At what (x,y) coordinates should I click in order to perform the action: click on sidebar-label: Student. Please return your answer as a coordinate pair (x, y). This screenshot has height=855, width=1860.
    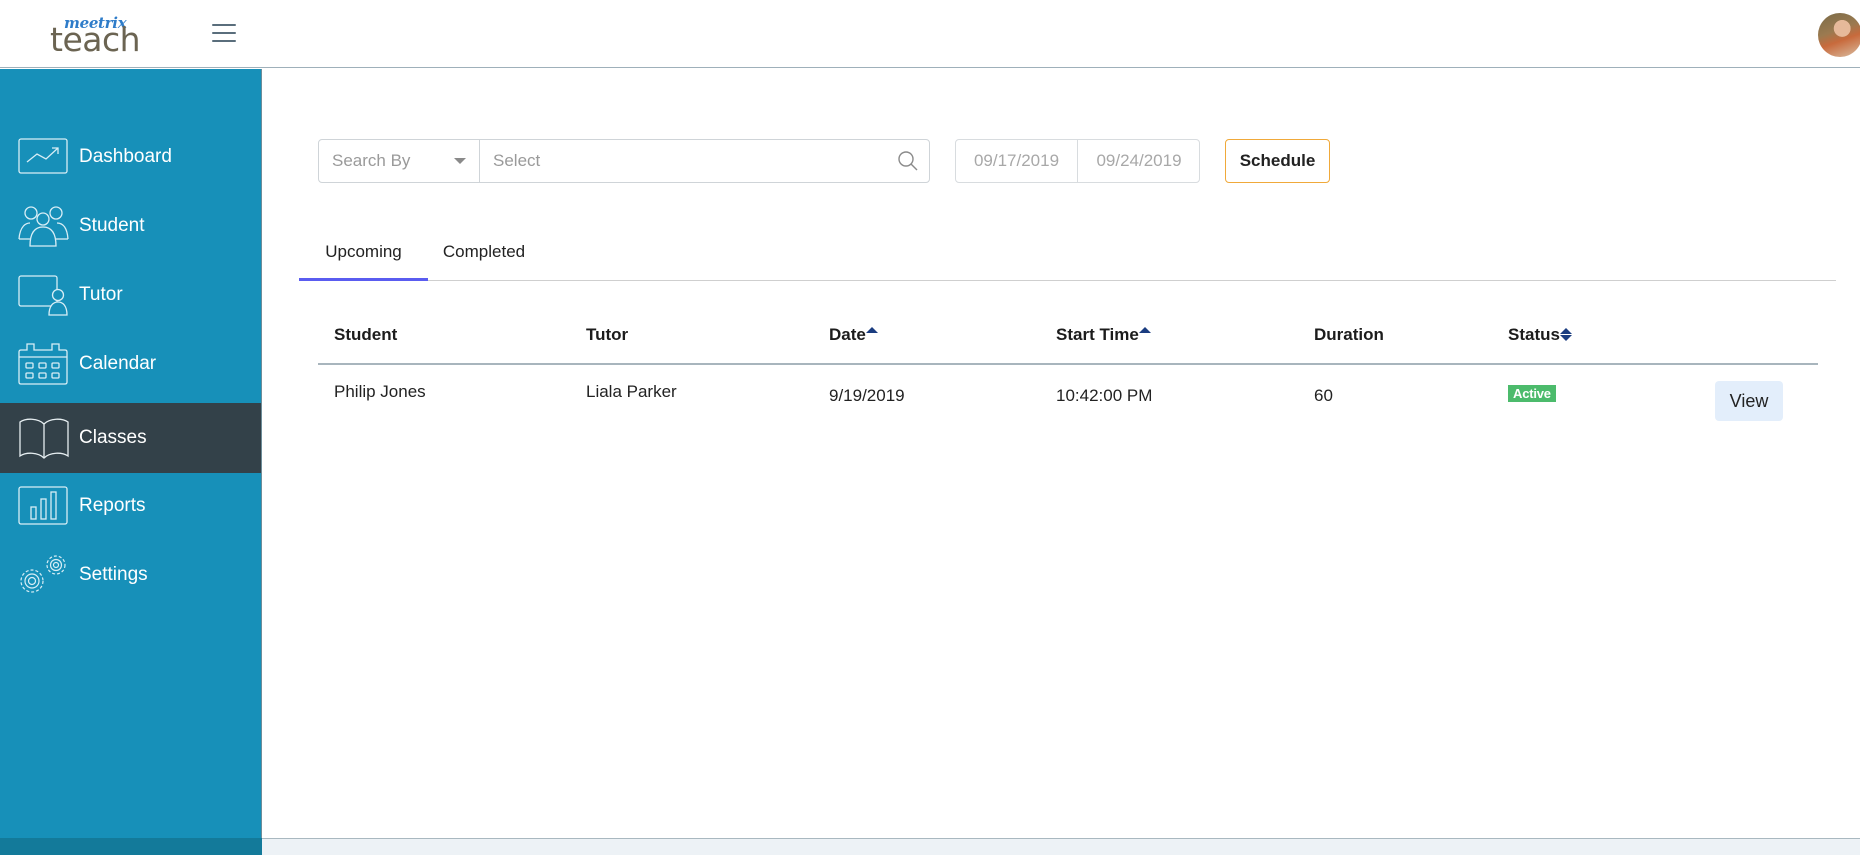
    Looking at the image, I should click on (112, 225).